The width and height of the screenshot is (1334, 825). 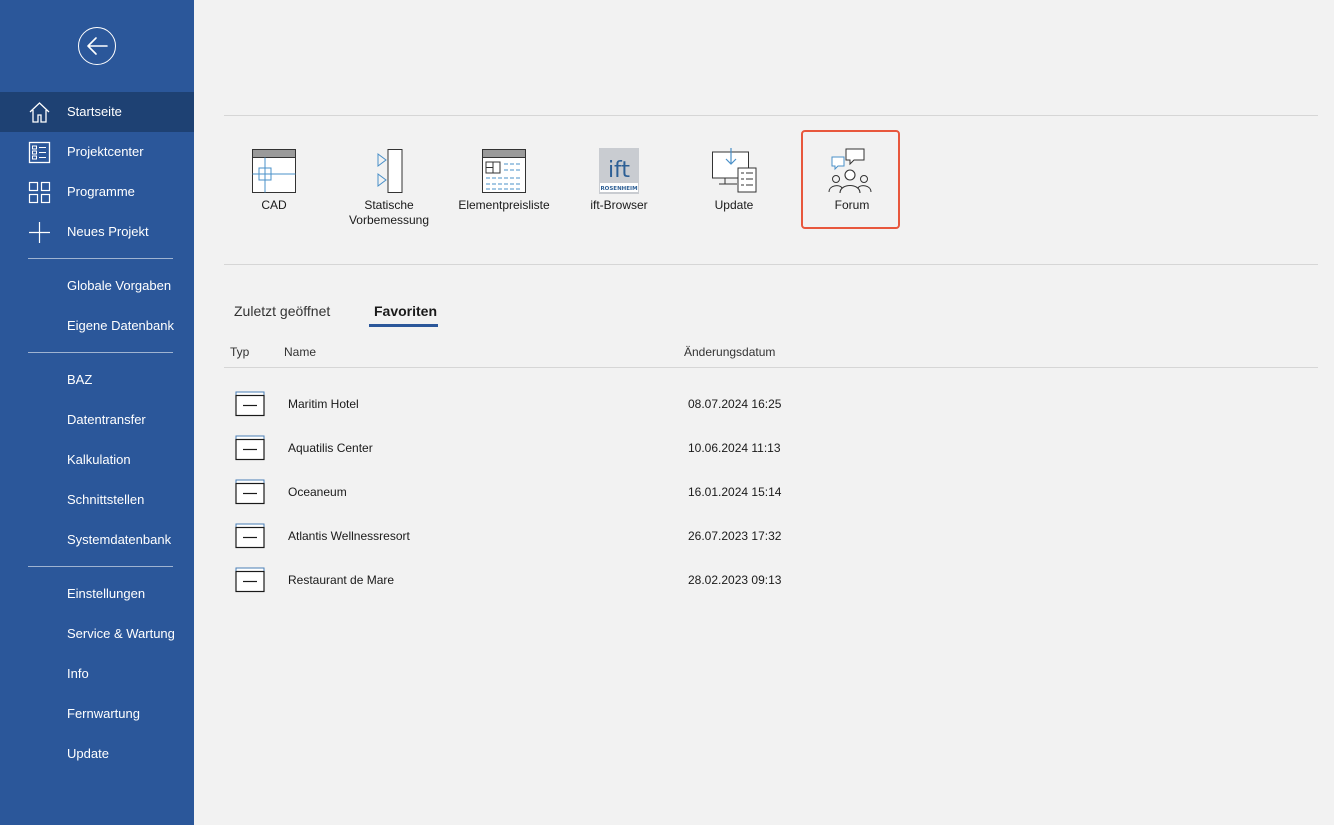 What do you see at coordinates (735, 580) in the screenshot?
I see `row-date: 28.02.2023 09:13` at bounding box center [735, 580].